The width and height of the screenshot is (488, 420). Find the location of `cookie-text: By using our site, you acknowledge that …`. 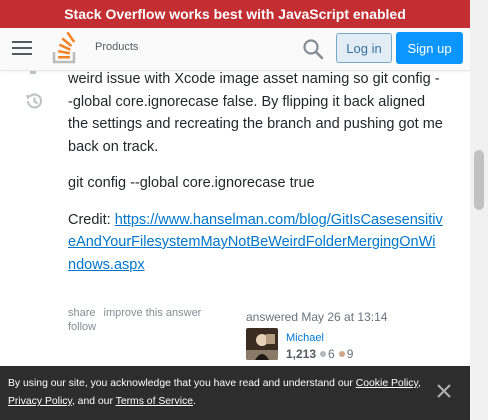

cookie-text: By using our site, you acknowledge that … is located at coordinates (218, 393).